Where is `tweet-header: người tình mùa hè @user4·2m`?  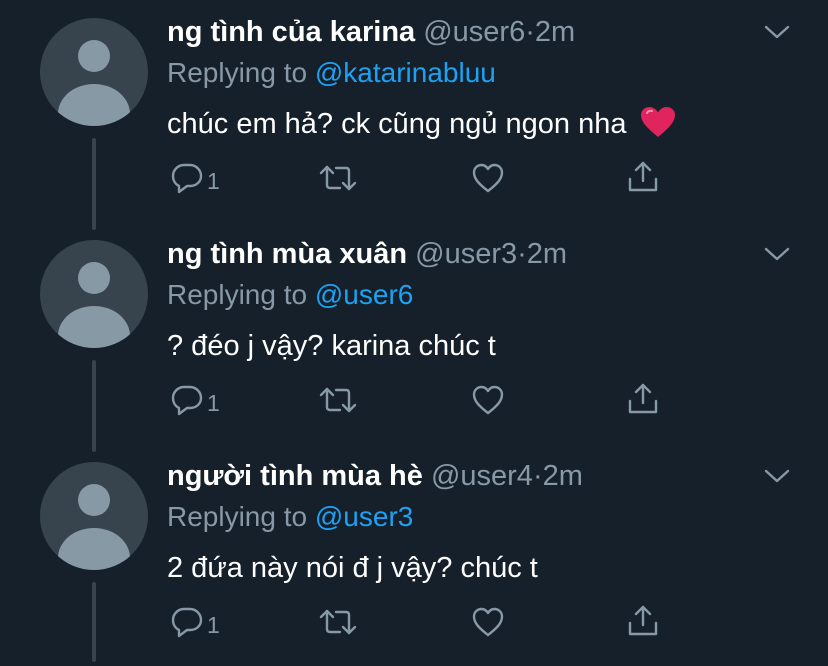 tweet-header: người tình mùa hè @user4·2m is located at coordinates (375, 476).